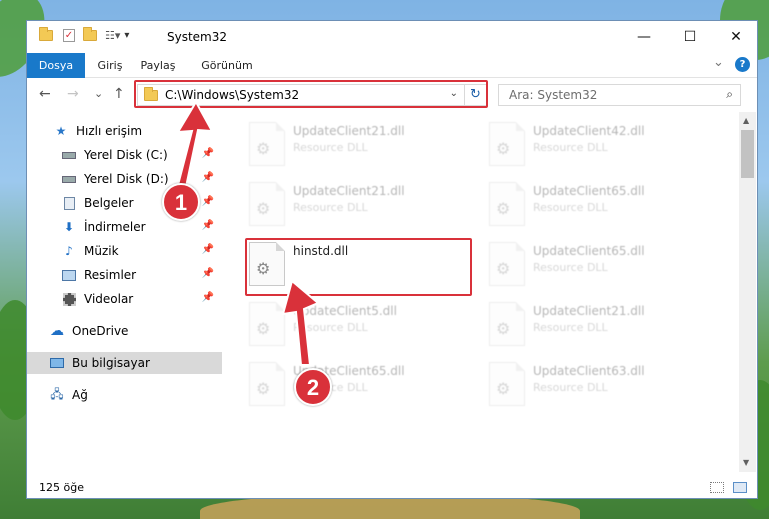  I want to click on tab-view: Görünüm, so click(227, 65).